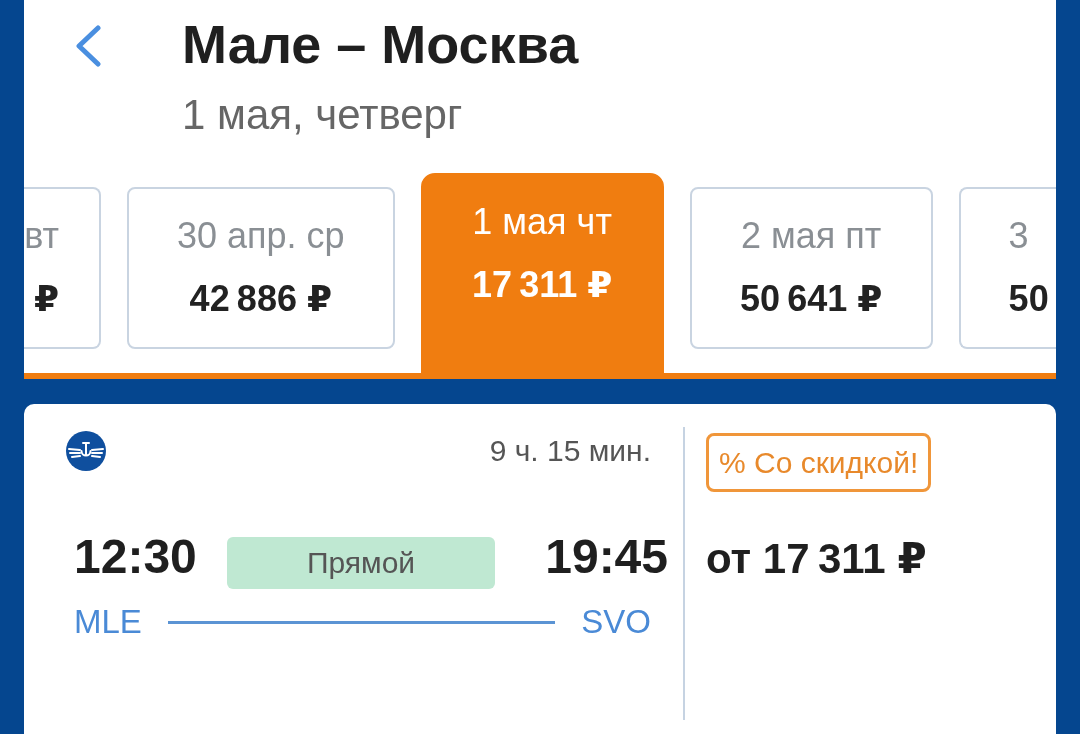  Describe the element at coordinates (323, 115) in the screenshot. I see `date-subtitle: 1 мая, четверг` at that location.